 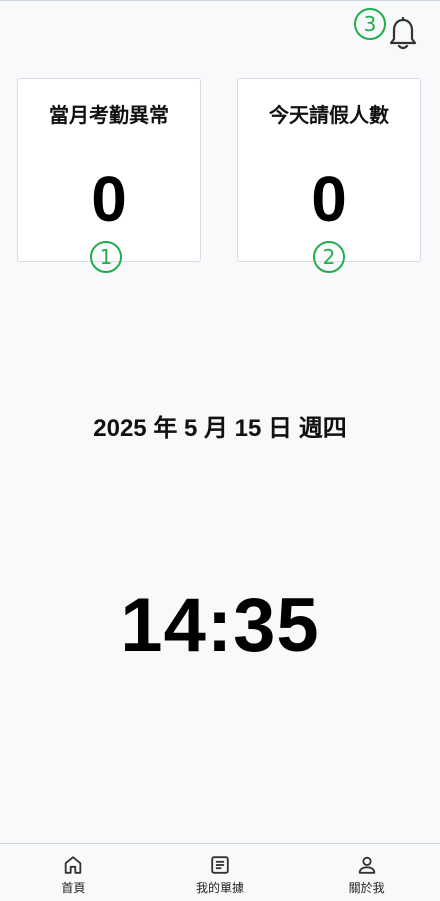 What do you see at coordinates (366, 888) in the screenshot?
I see `nav-label: 關於我` at bounding box center [366, 888].